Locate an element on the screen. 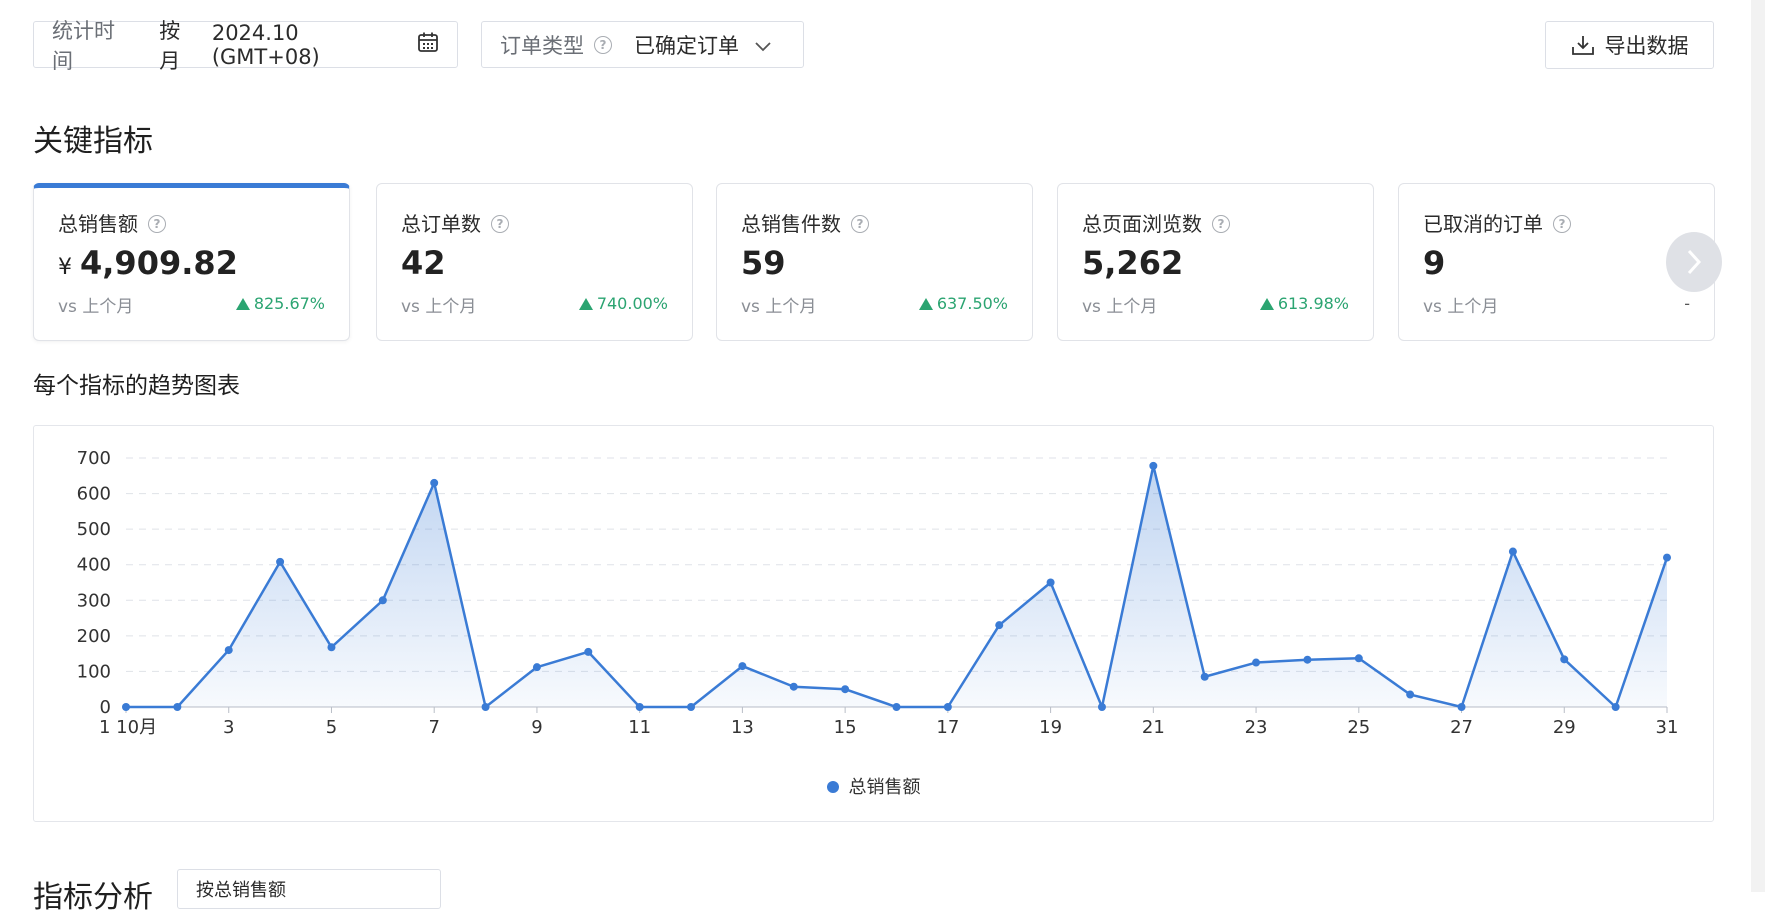 Image resolution: width=1765 pixels, height=916 pixels. y-tick-label: 0 is located at coordinates (105, 707).